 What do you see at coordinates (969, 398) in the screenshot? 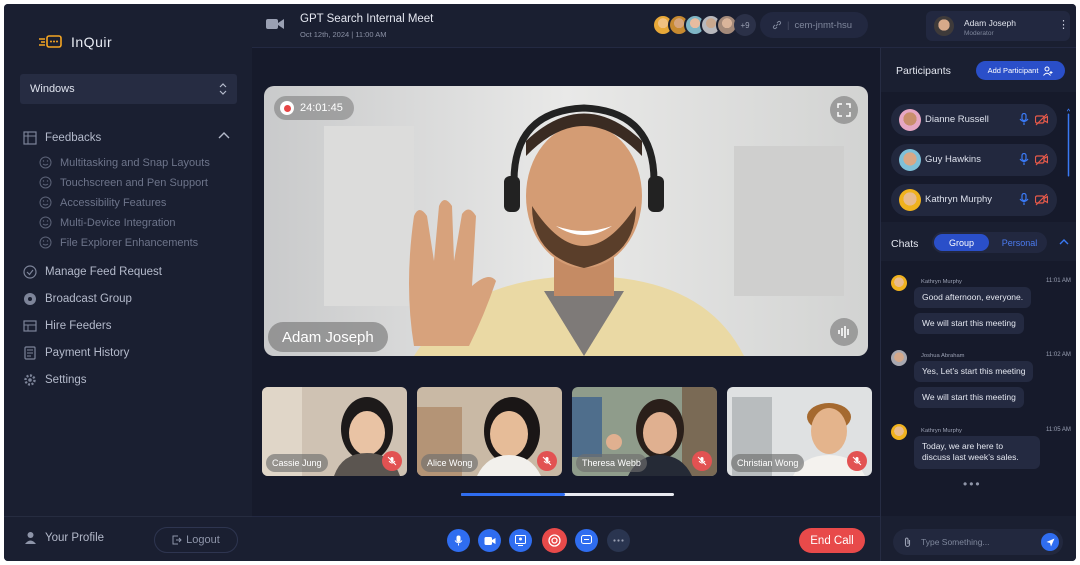
I see `message-bubble: We will start this meeting` at bounding box center [969, 398].